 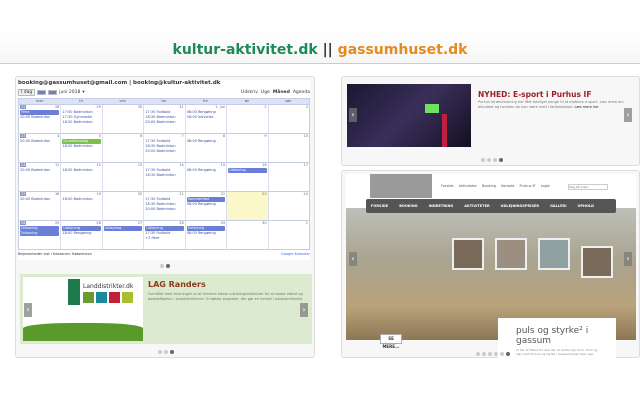 What do you see at coordinates (527, 186) in the screenshot?
I see `top-nav-link: Purhus IF` at bounding box center [527, 186].